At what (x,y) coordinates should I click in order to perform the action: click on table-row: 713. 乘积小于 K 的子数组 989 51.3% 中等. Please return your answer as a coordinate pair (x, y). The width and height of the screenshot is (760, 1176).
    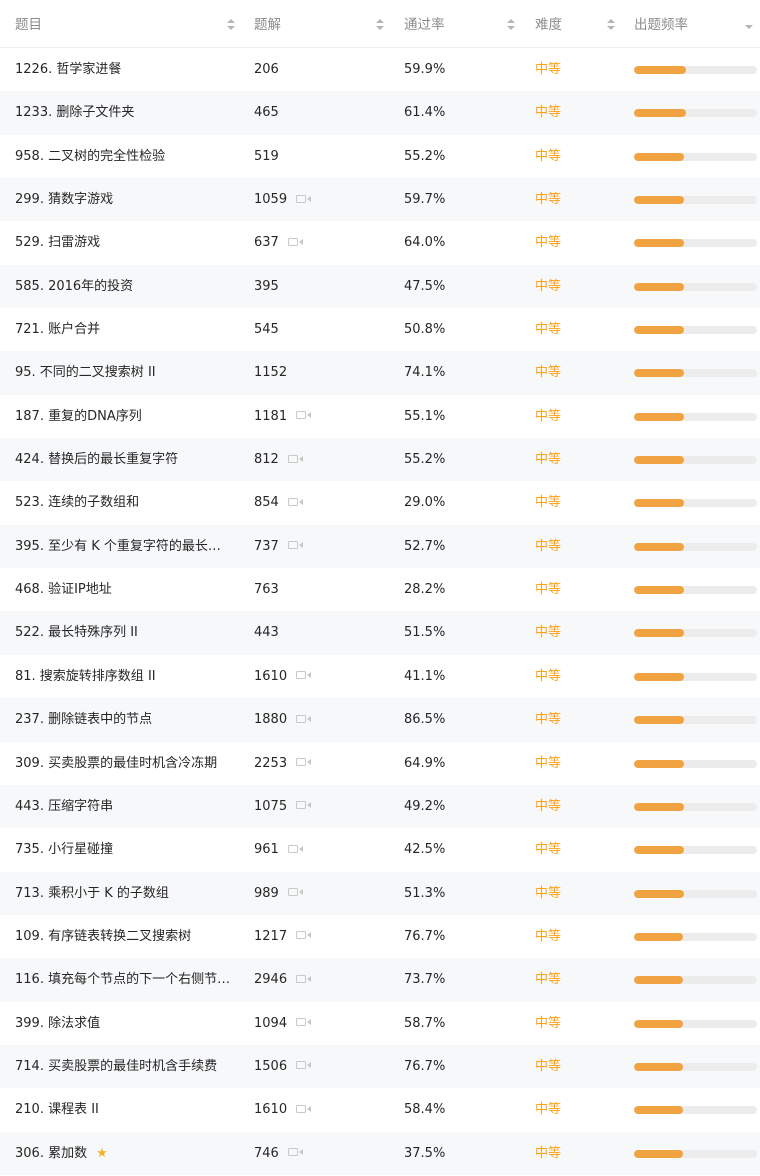
    Looking at the image, I should click on (380, 893).